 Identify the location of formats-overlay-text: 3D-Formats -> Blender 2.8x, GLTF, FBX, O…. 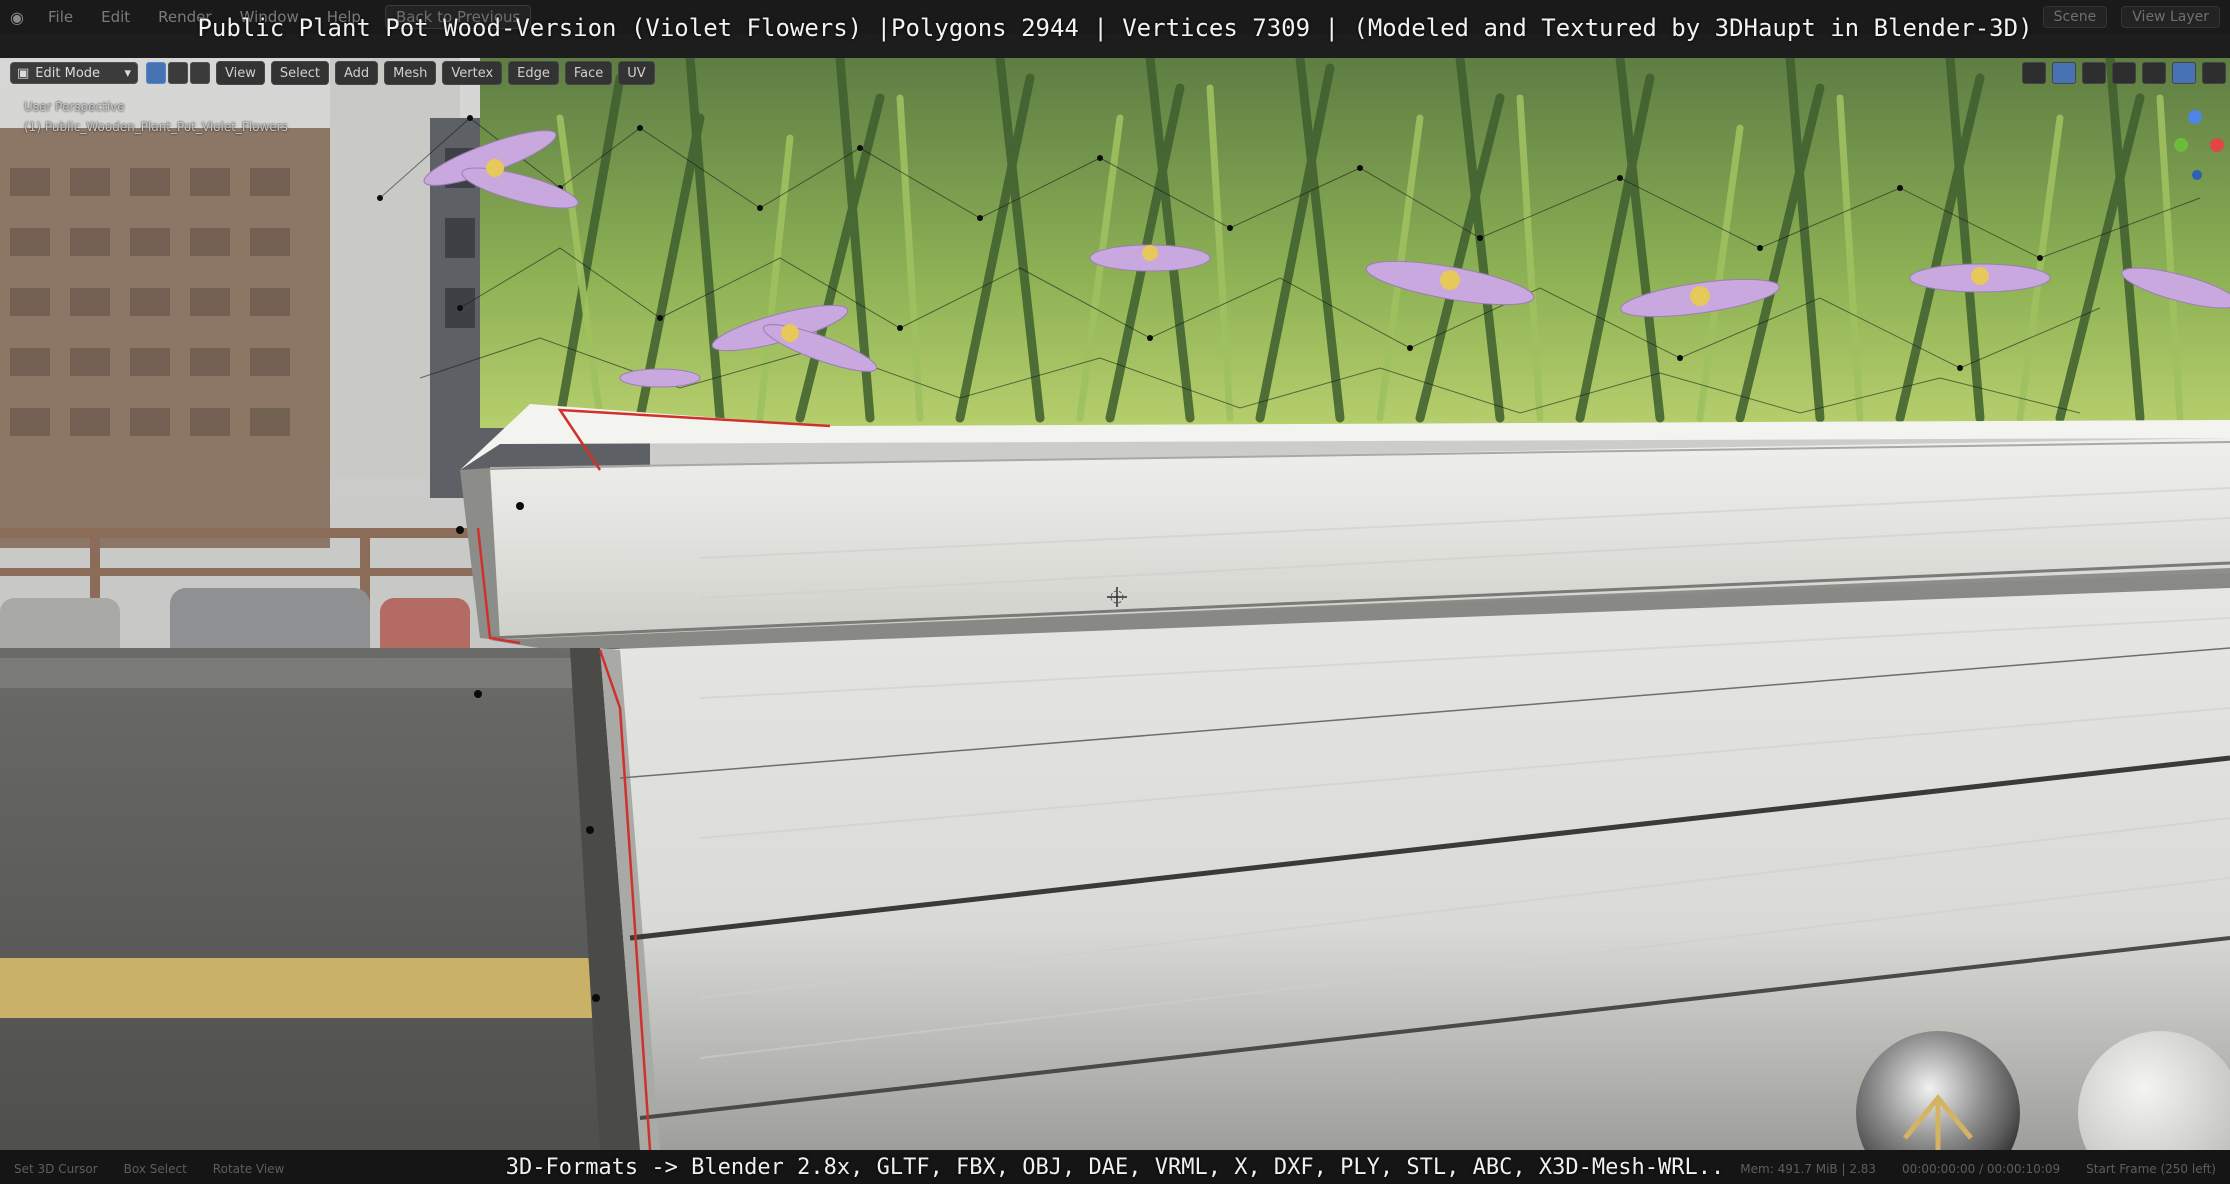
(1115, 1167).